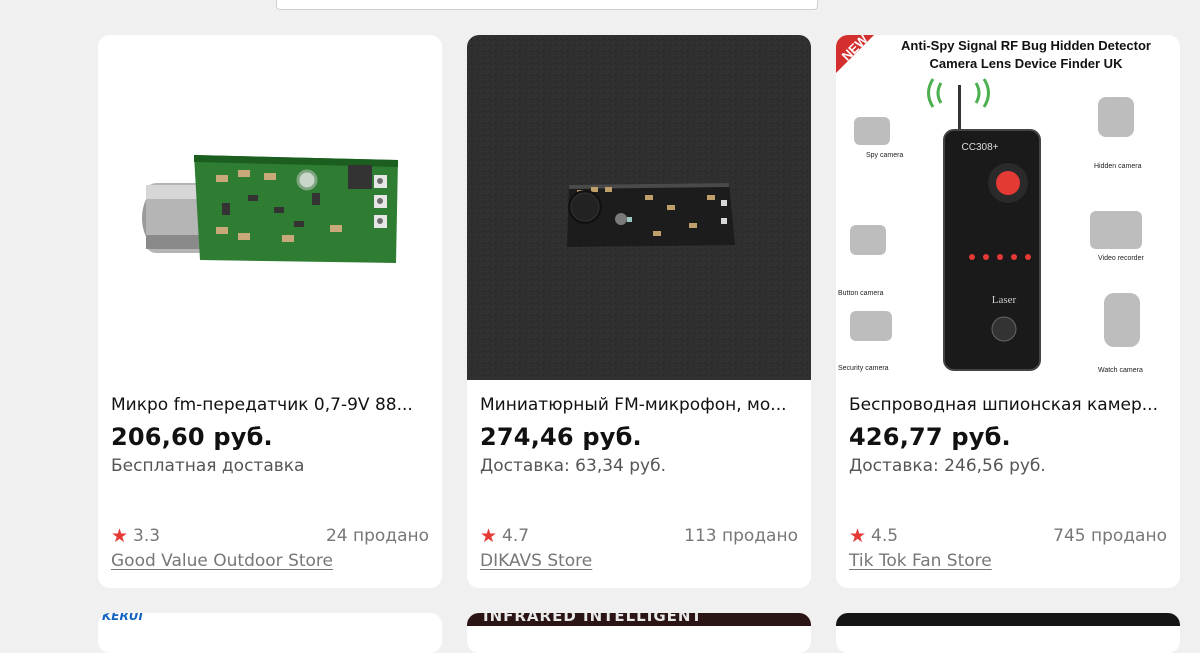  I want to click on sold-count: 24 продано, so click(377, 536).